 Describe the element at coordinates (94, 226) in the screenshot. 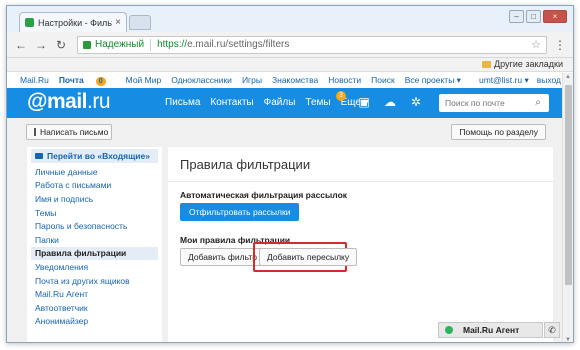

I see `sidebar-item-password-security: Пароль и безопасность` at that location.